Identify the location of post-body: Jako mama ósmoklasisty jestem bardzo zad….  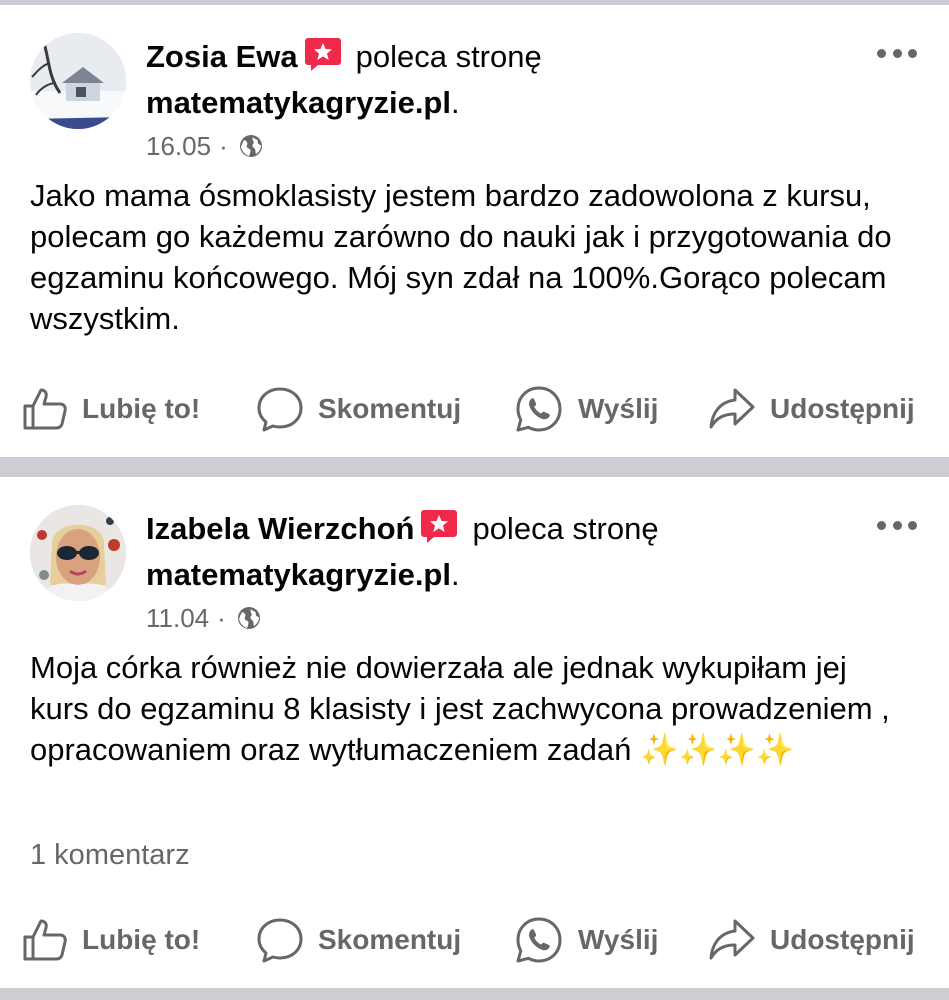
(461, 257).